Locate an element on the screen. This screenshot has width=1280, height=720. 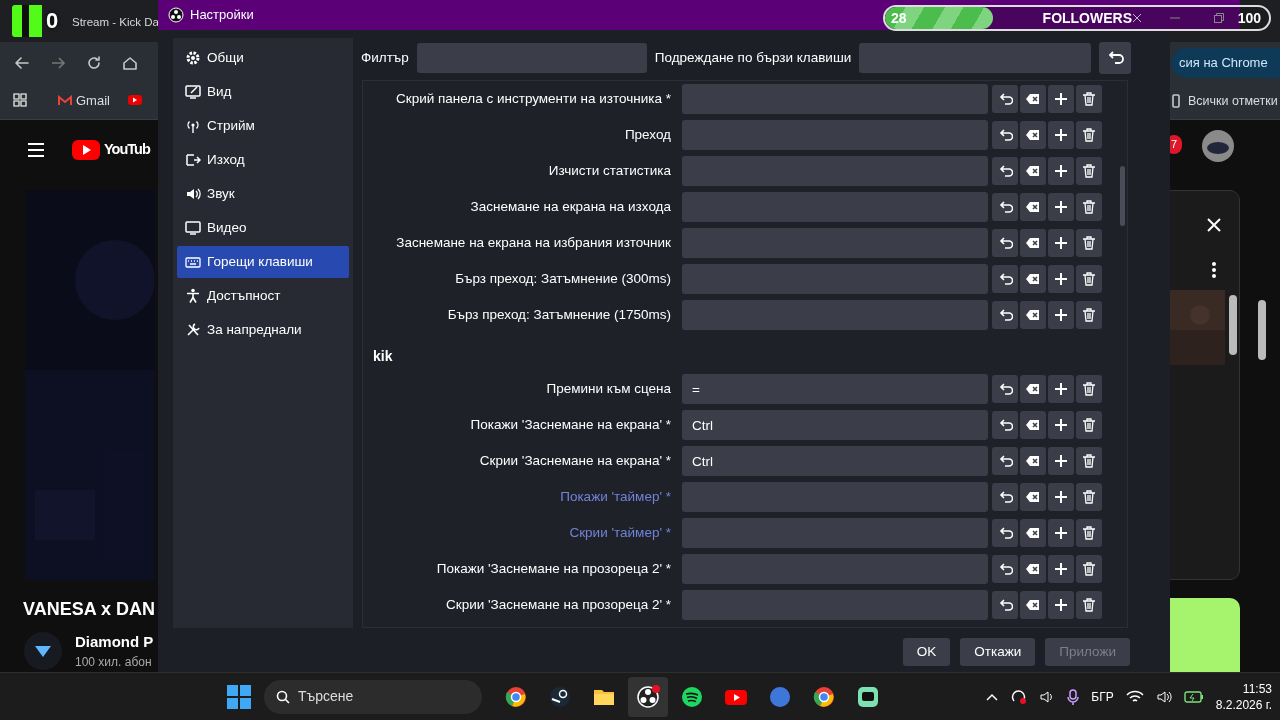
hotkey-field: = is located at coordinates (835, 389).